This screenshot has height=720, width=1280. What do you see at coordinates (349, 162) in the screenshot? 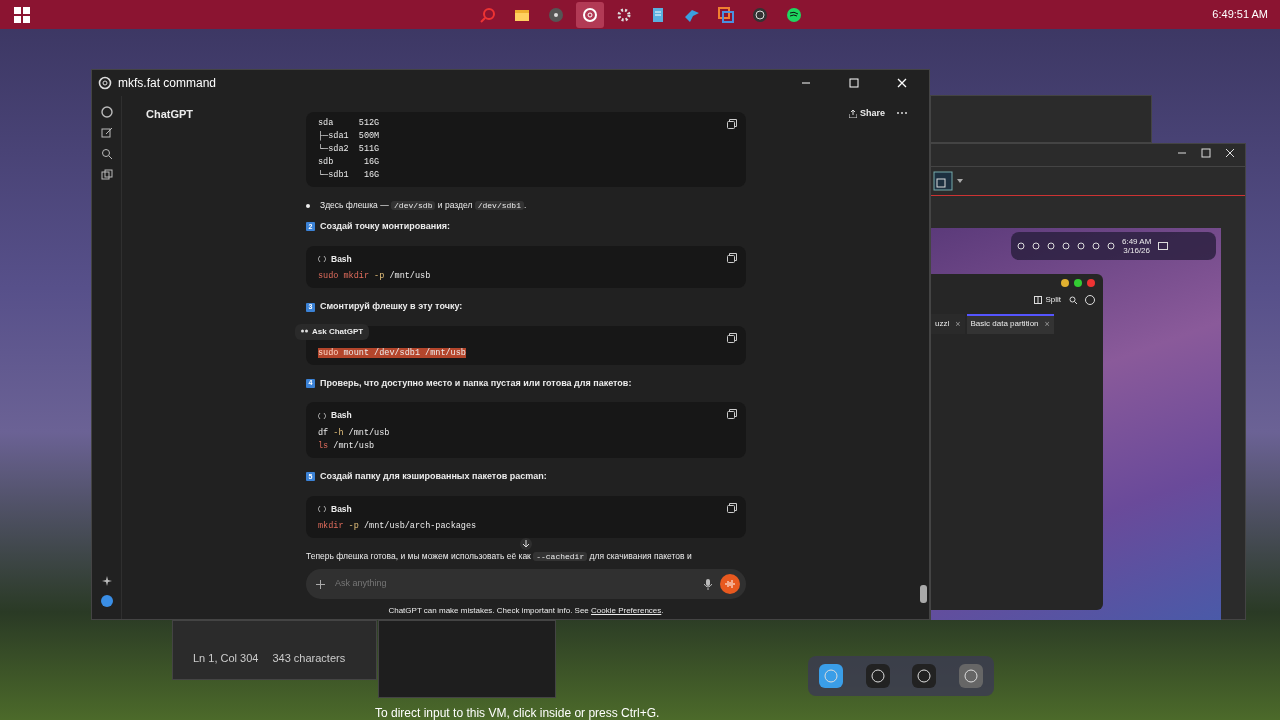
I see `code-line: sdb 16G` at bounding box center [349, 162].